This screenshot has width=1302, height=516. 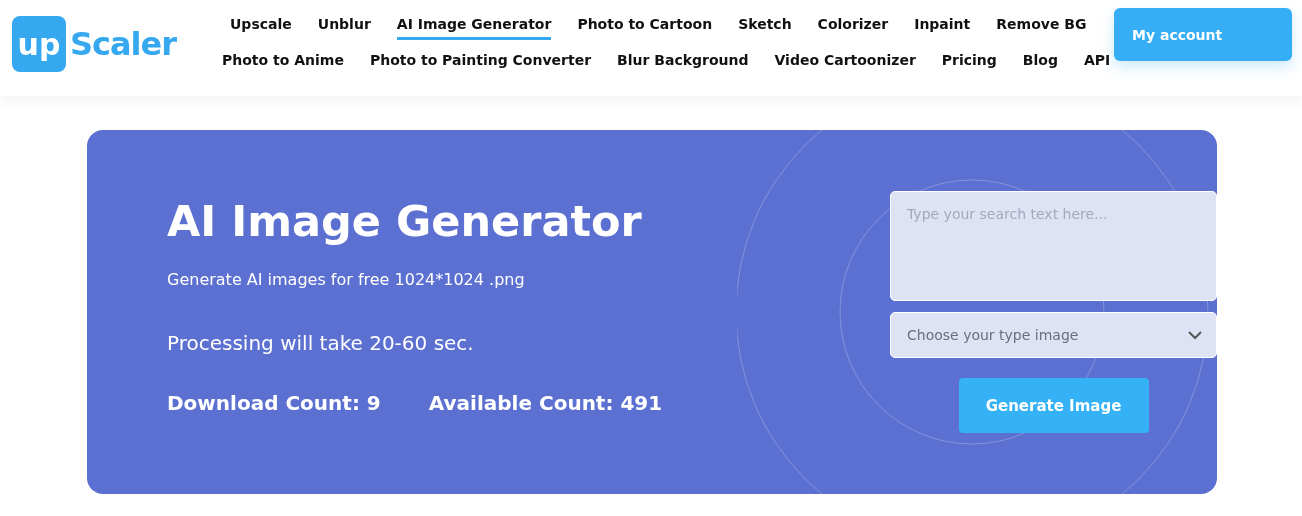 I want to click on nav-link: Photo to Anime, so click(x=283, y=62).